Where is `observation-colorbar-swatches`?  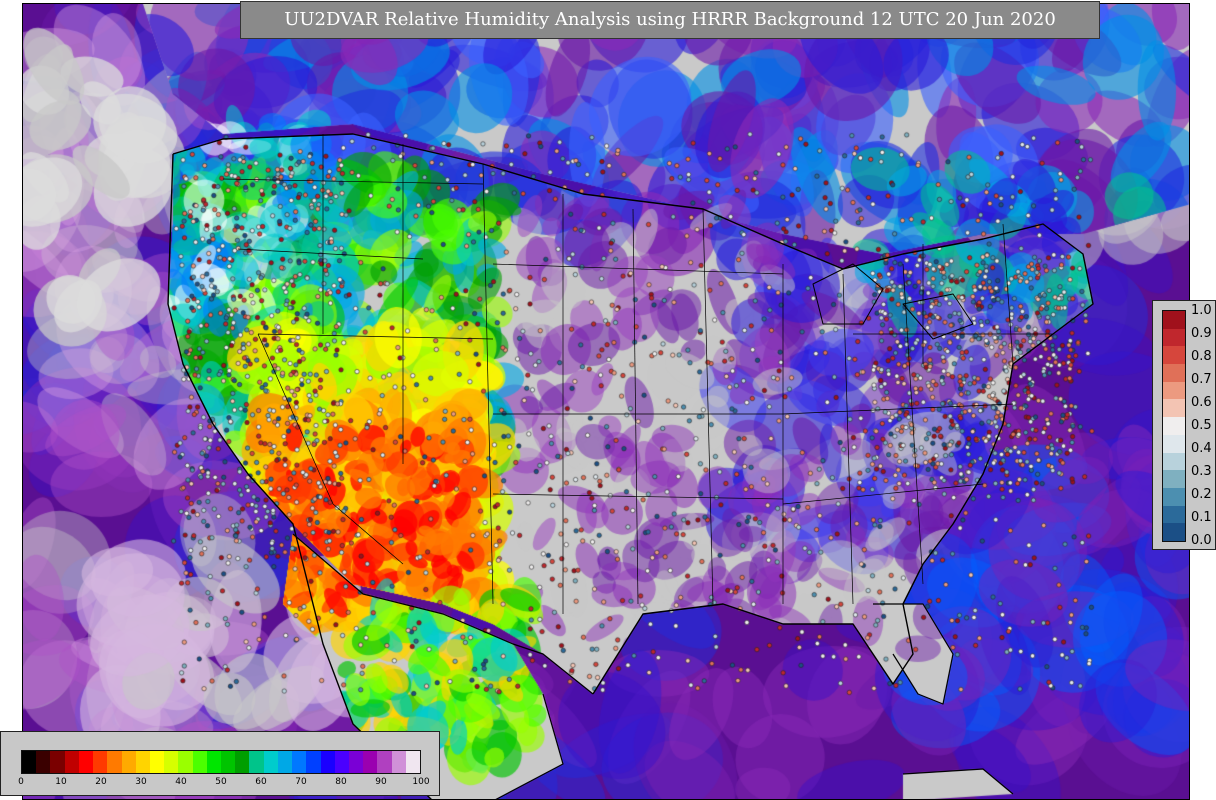
observation-colorbar-swatches is located at coordinates (1174, 426).